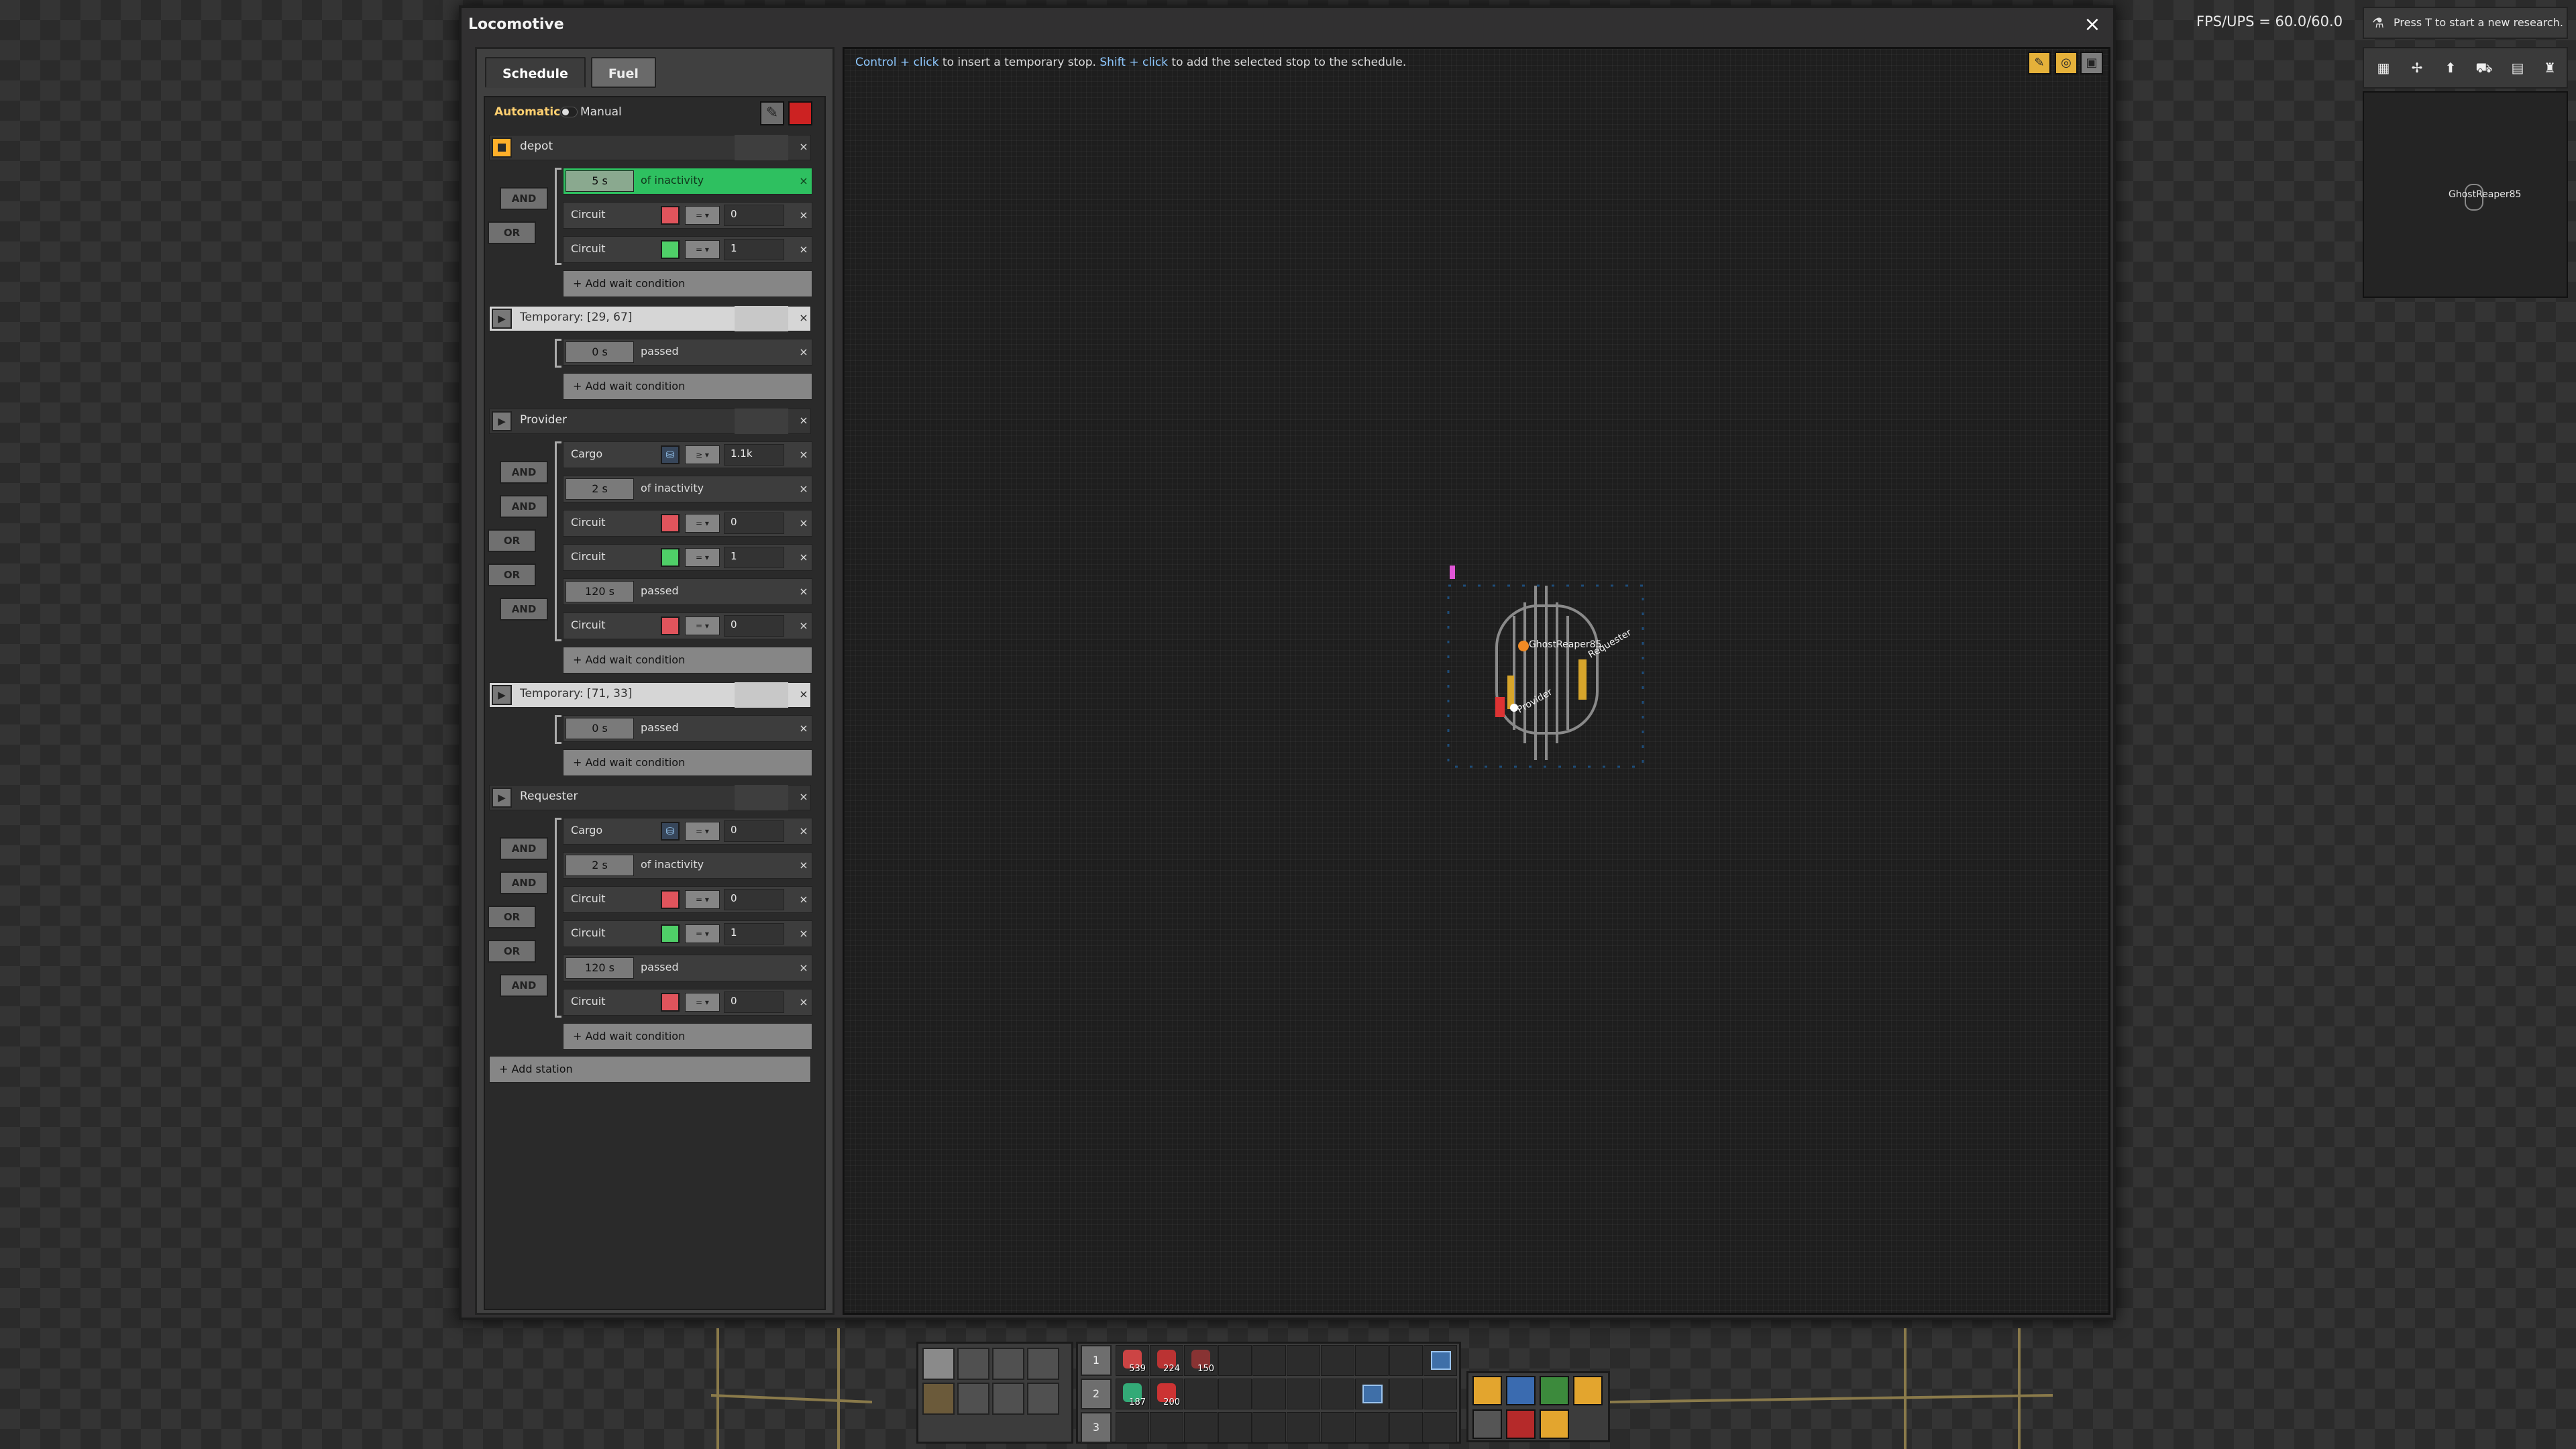  What do you see at coordinates (654, 796) in the screenshot?
I see `station-row: ▶ Requester ×` at bounding box center [654, 796].